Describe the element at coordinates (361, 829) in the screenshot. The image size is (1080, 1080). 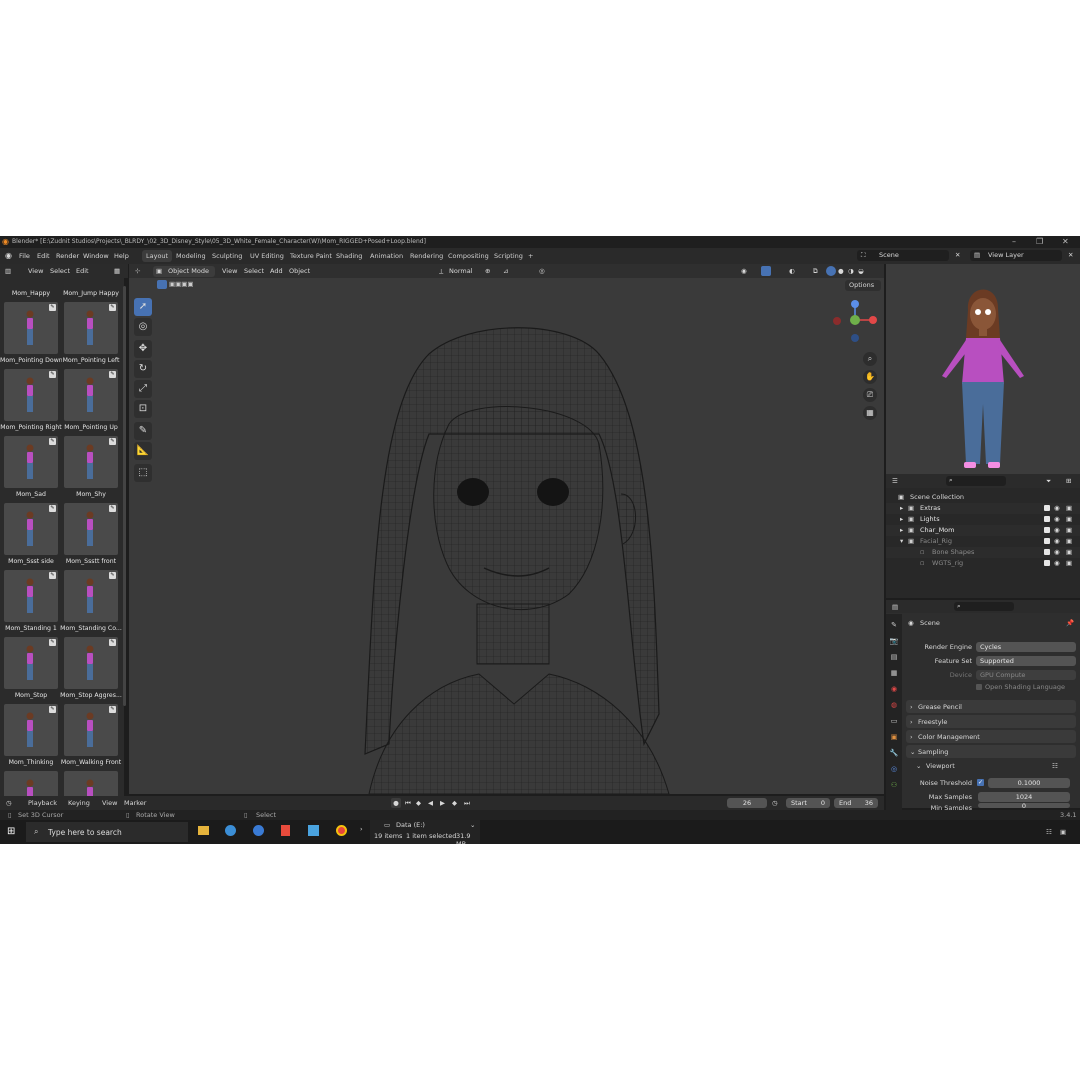
I see `more-apps-icon: ›` at that location.